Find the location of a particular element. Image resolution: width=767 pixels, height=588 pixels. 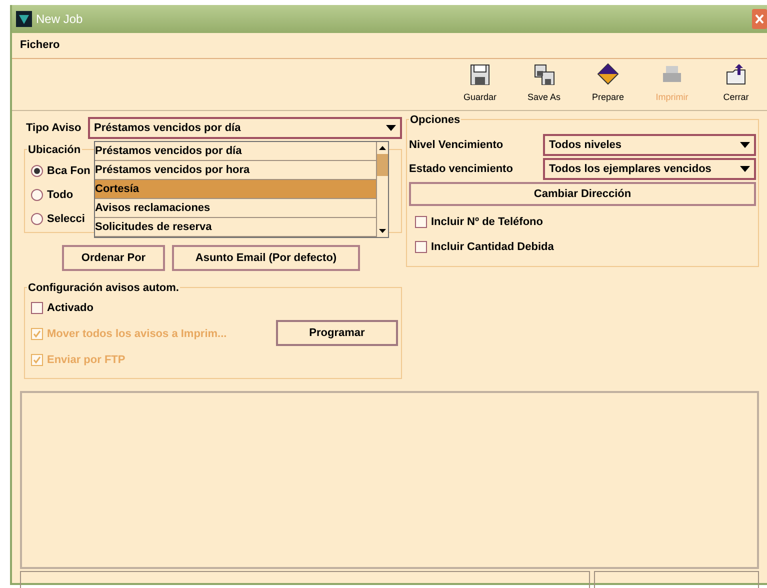

toolbar-button: Save As is located at coordinates (544, 83).